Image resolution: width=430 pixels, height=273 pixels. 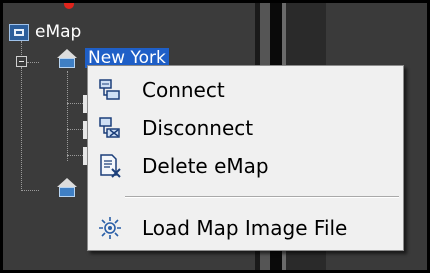 What do you see at coordinates (67, 59) in the screenshot?
I see `site-house-icon` at bounding box center [67, 59].